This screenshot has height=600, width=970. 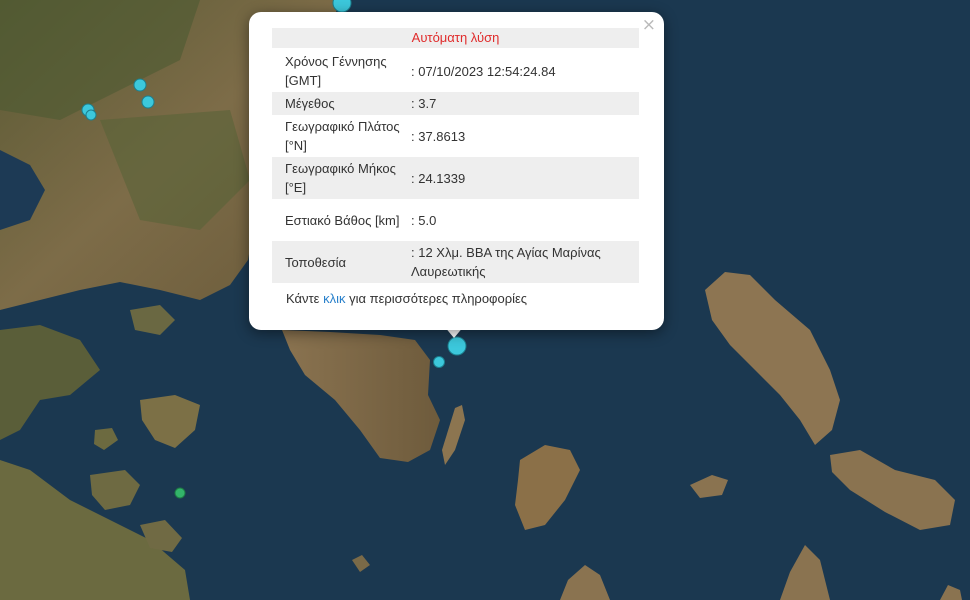 I want to click on info-value-depth: : 5.0, so click(x=424, y=220).